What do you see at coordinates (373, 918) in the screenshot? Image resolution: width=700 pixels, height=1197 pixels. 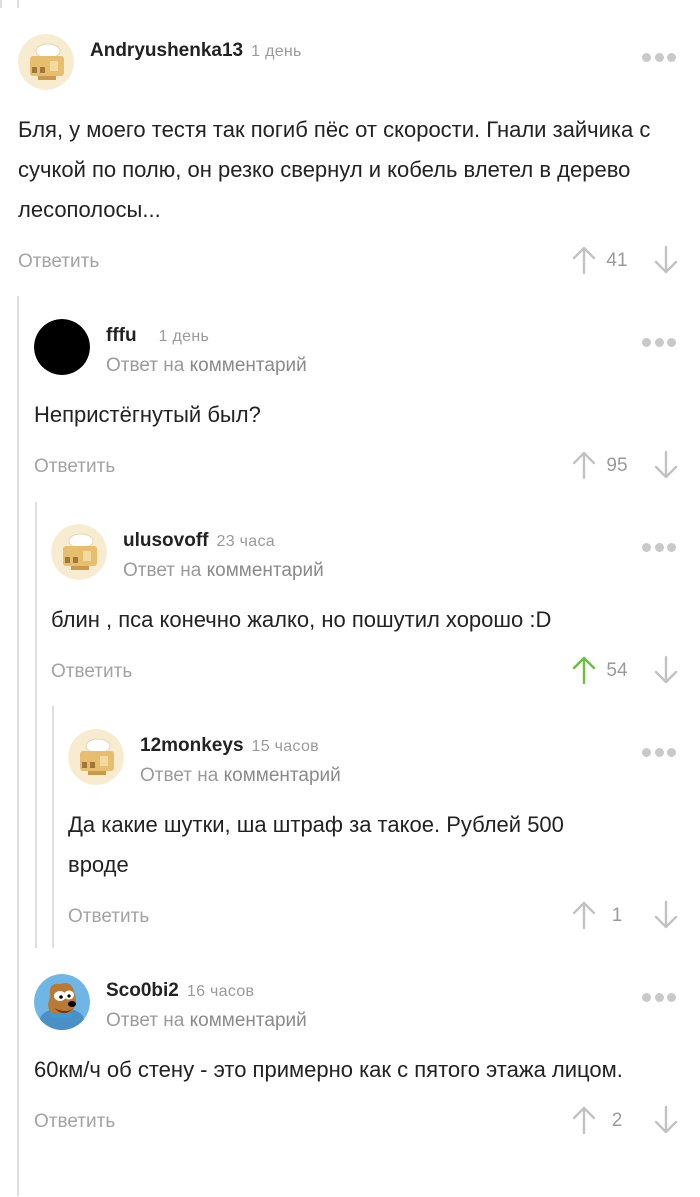 I see `comment-actions: Ответить 1` at bounding box center [373, 918].